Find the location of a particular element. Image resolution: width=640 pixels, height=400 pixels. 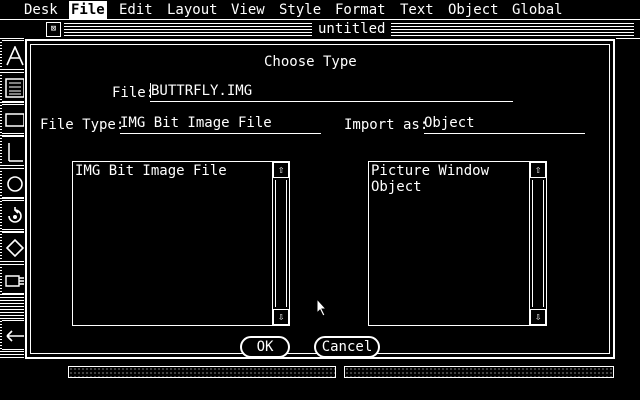

menu-object: Object is located at coordinates (473, 10).